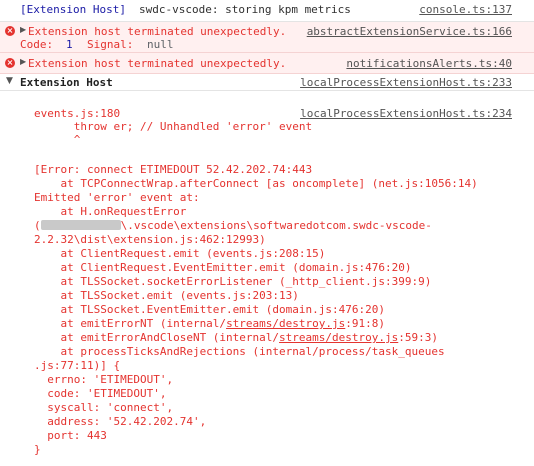 The image size is (534, 466). Describe the element at coordinates (120, 421) in the screenshot. I see `stack-line: address: '52.42.202.74',` at that location.